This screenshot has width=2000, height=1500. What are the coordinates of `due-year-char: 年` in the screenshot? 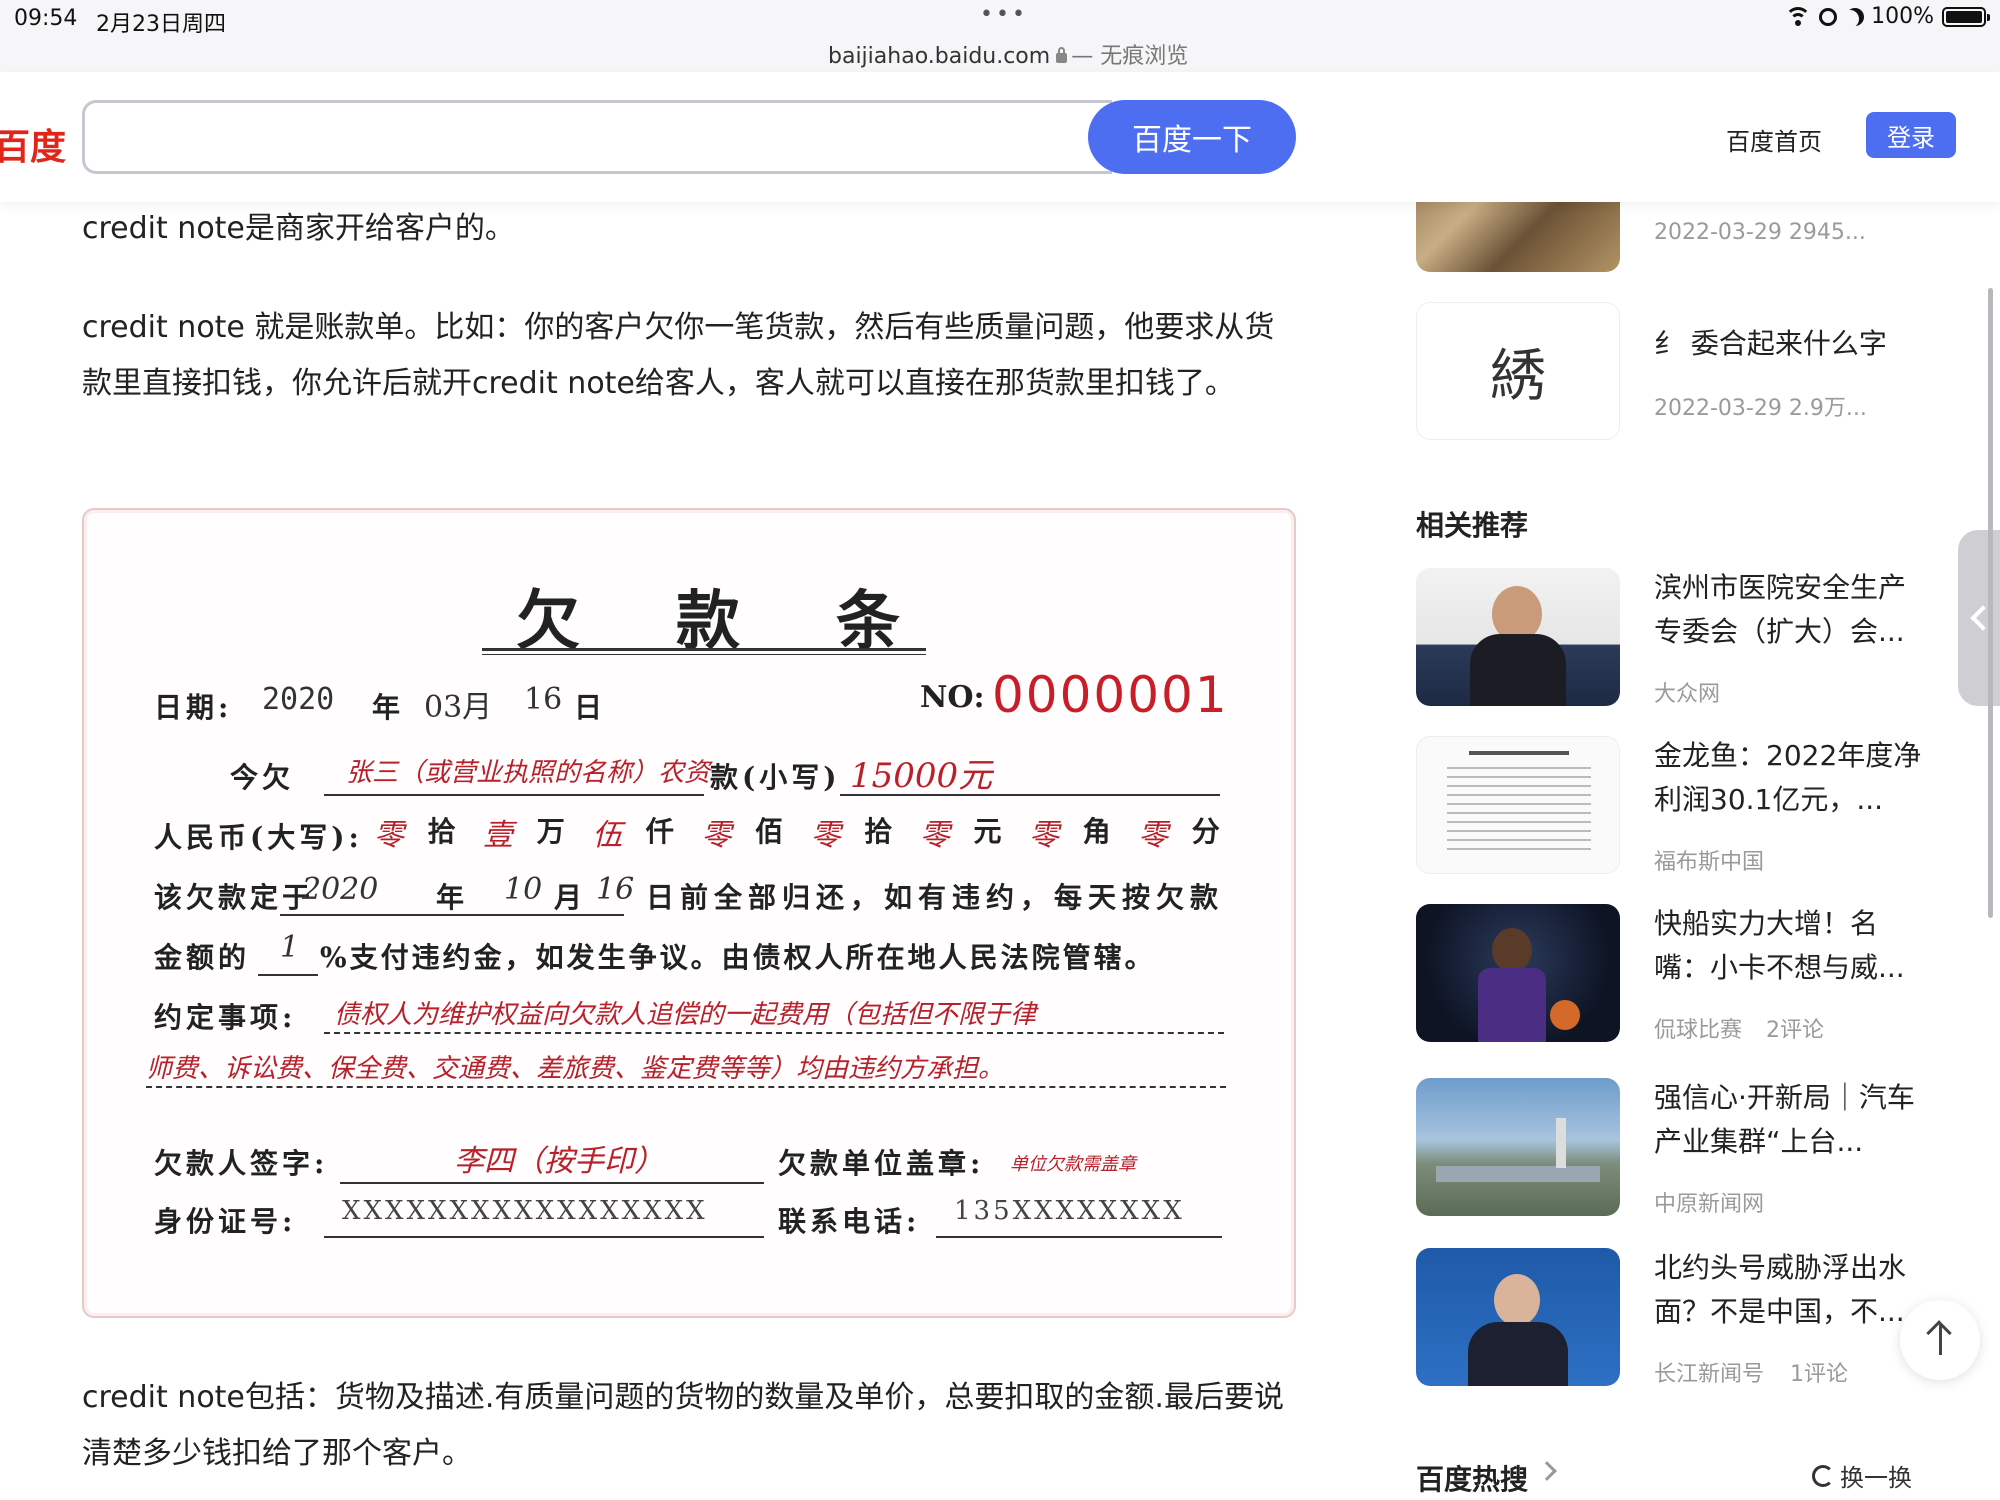 It's located at (452, 897).